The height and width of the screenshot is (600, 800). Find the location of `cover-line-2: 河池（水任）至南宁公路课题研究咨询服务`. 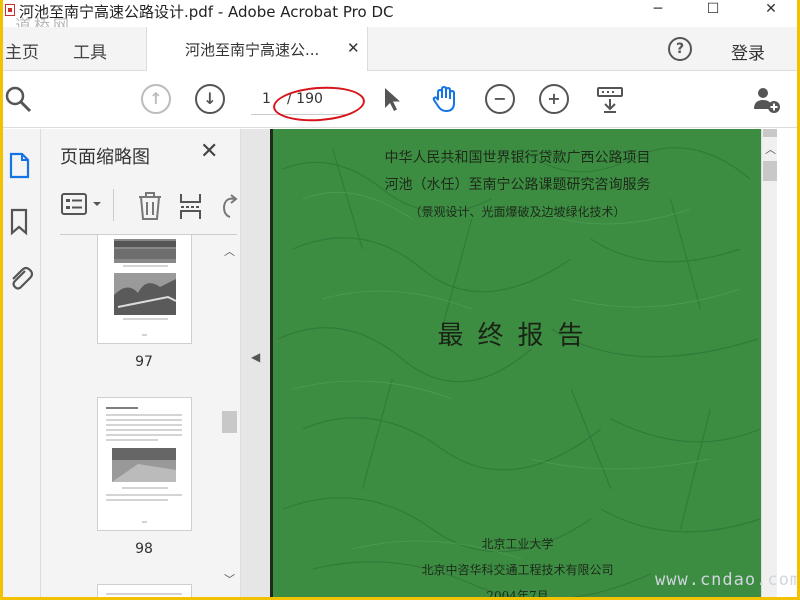

cover-line-2: 河池（水任）至南宁公路课题研究咨询服务 is located at coordinates (517, 185).